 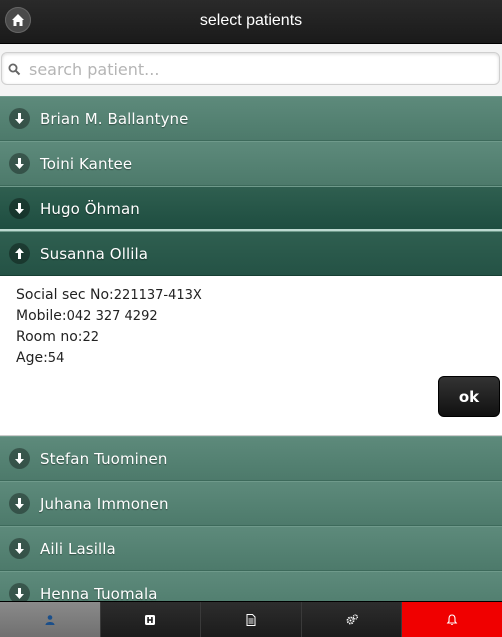 I want to click on patient-name: Stefan Tuominen, so click(x=104, y=459).